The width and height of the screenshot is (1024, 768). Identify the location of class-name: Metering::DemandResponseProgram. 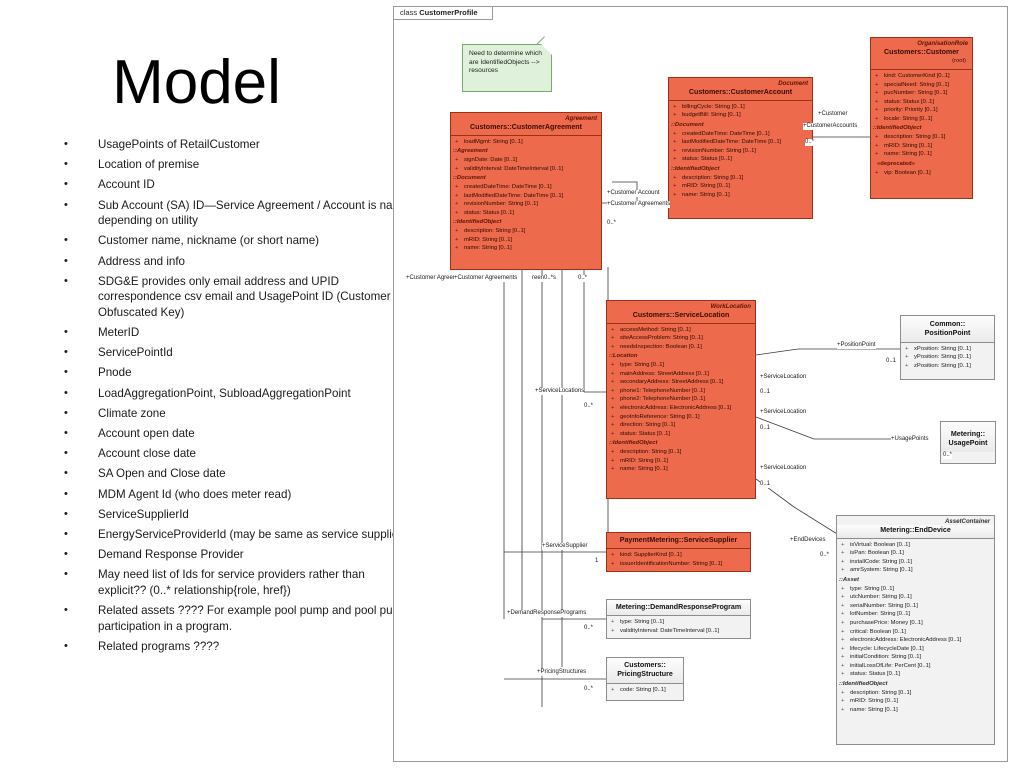
(678, 608).